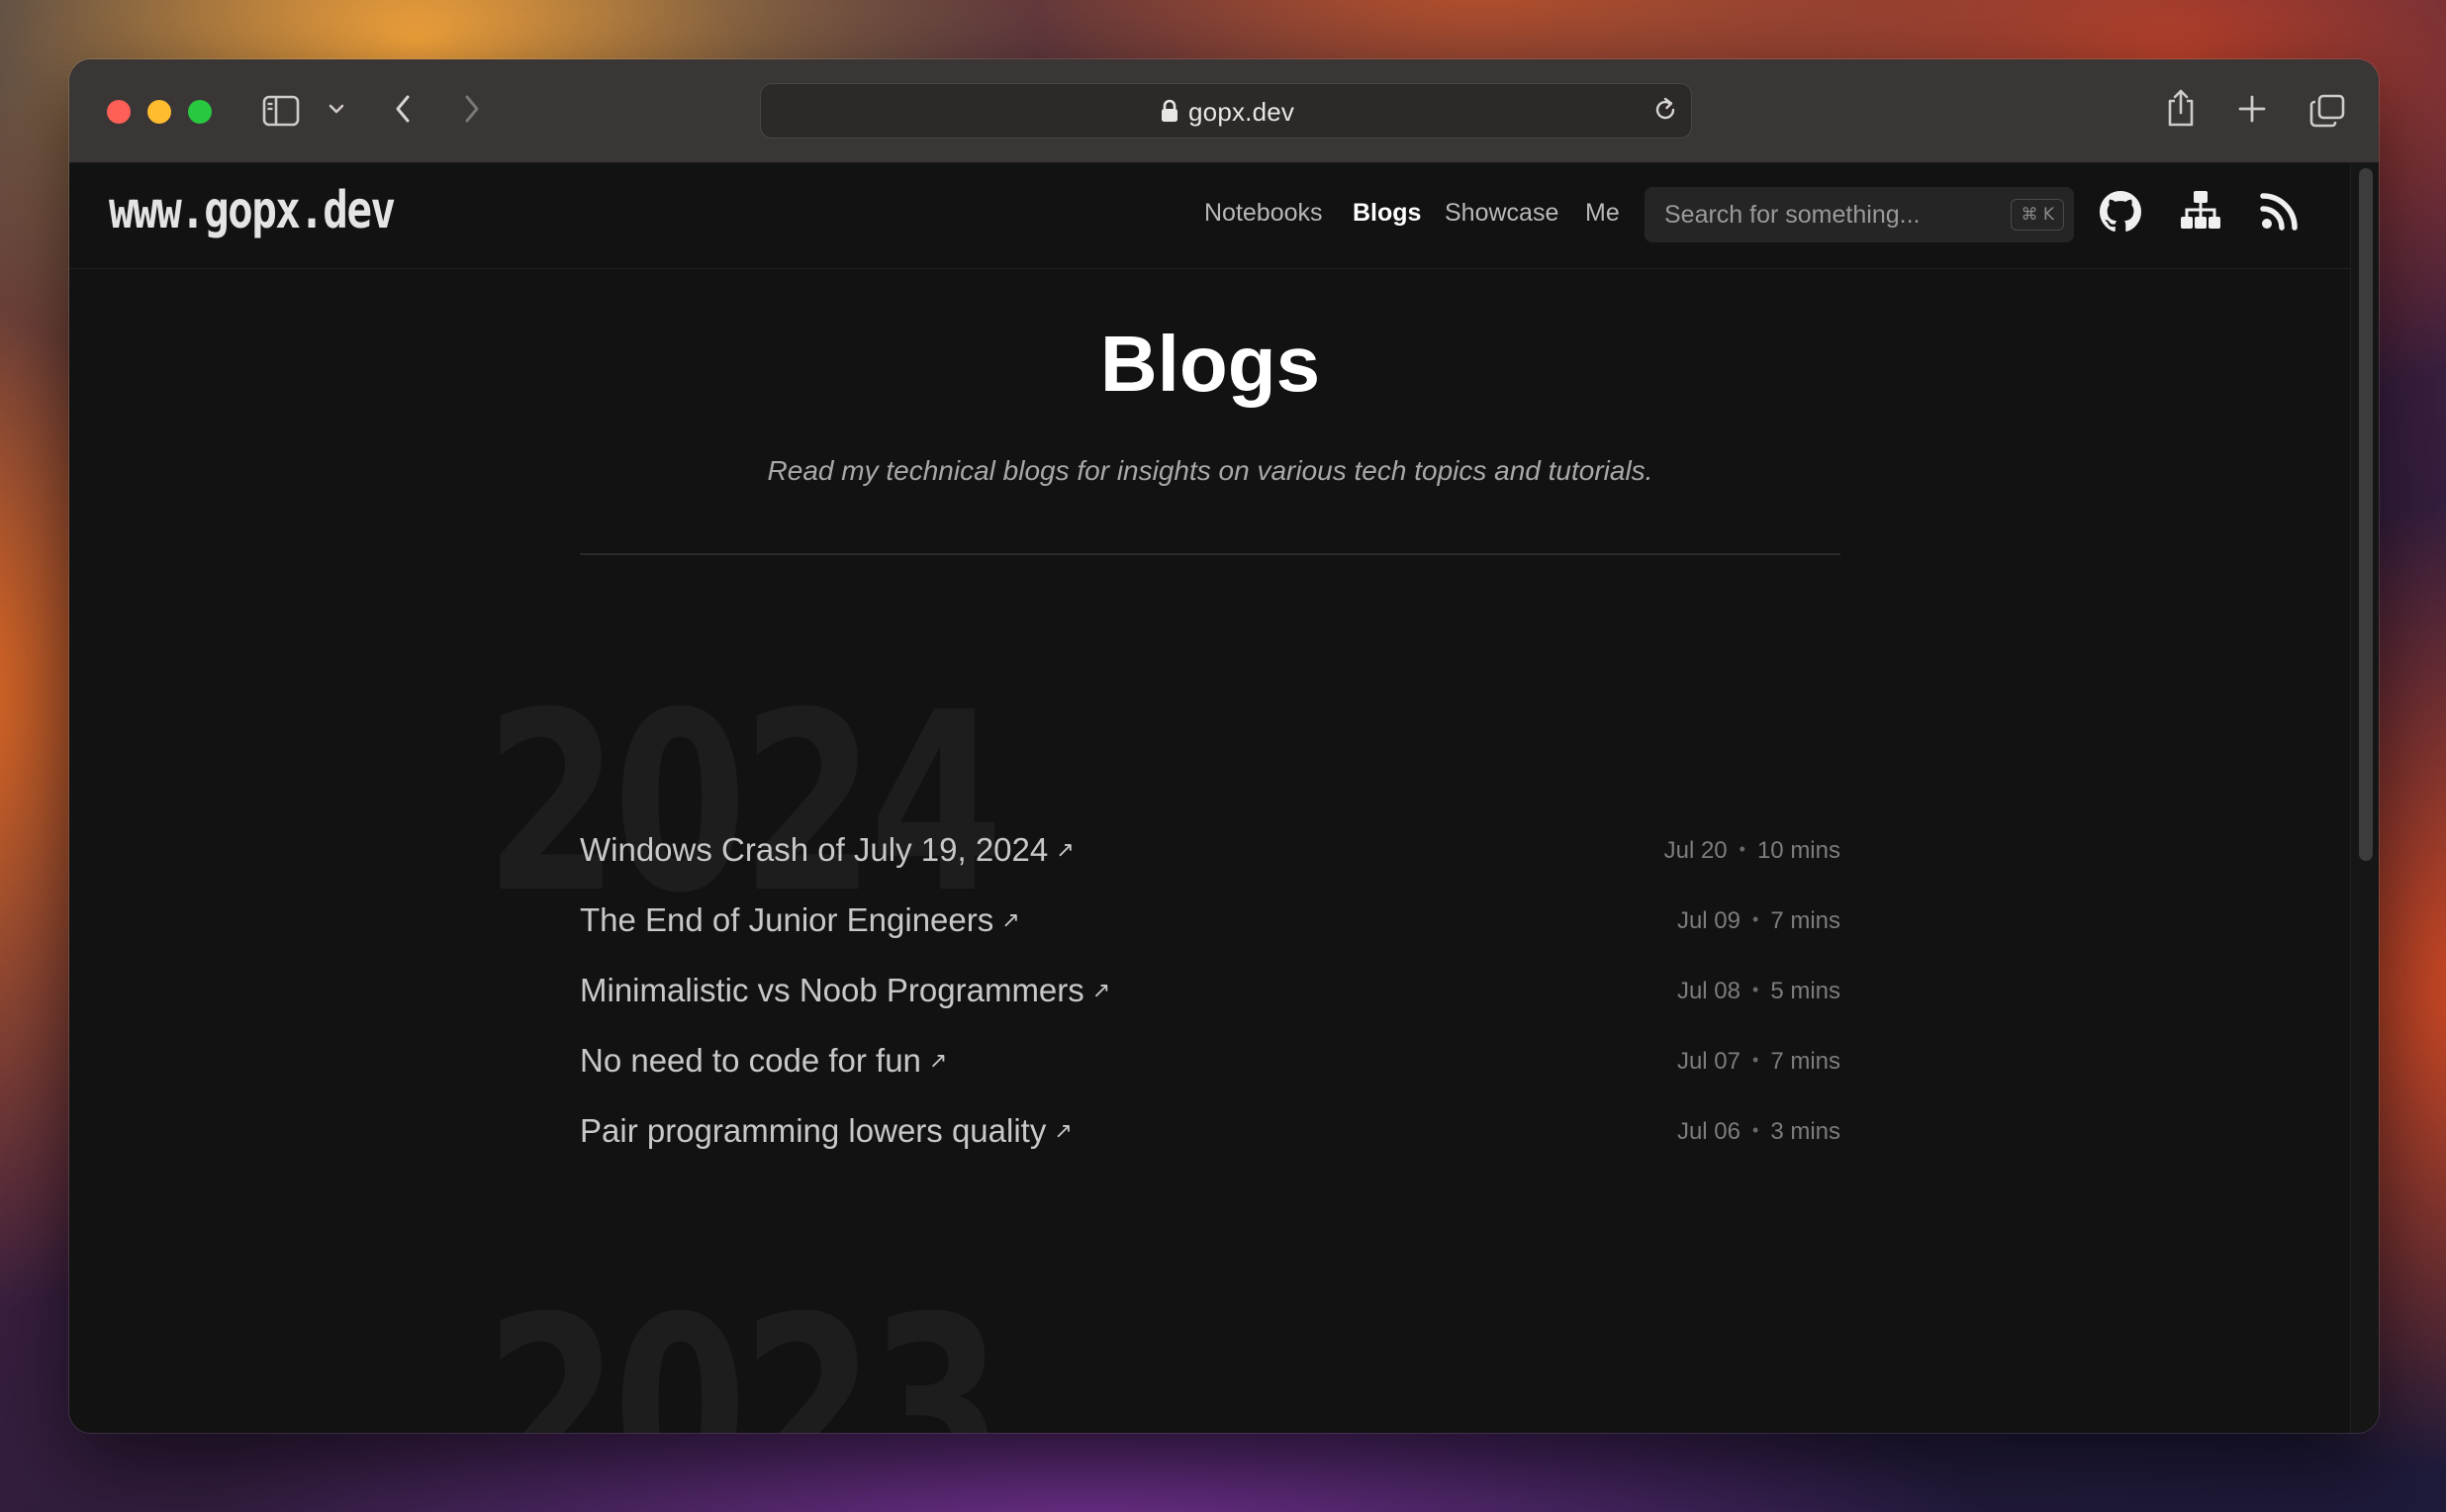  What do you see at coordinates (1210, 1061) in the screenshot?
I see `blog-post-item: No need to code for fun ↗ Jul 07 • 7 mins` at bounding box center [1210, 1061].